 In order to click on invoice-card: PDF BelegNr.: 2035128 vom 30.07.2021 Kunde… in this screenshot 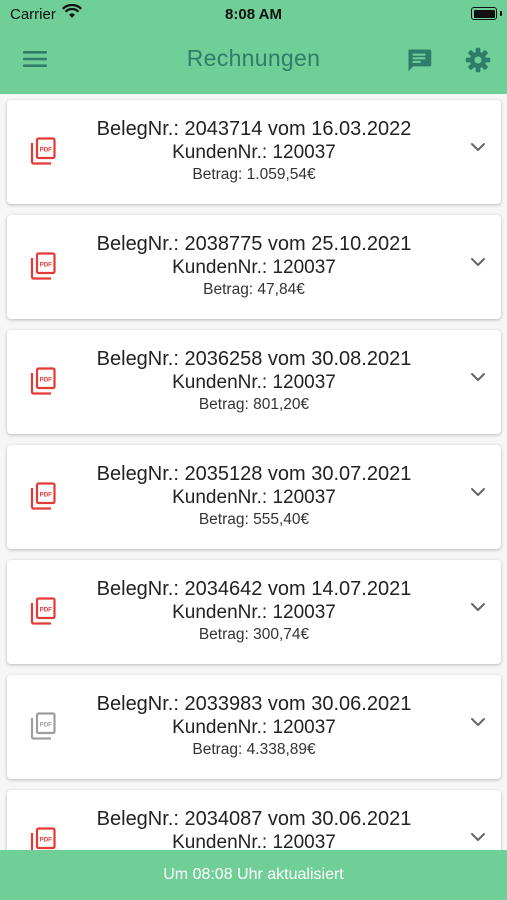, I will do `click(254, 497)`.